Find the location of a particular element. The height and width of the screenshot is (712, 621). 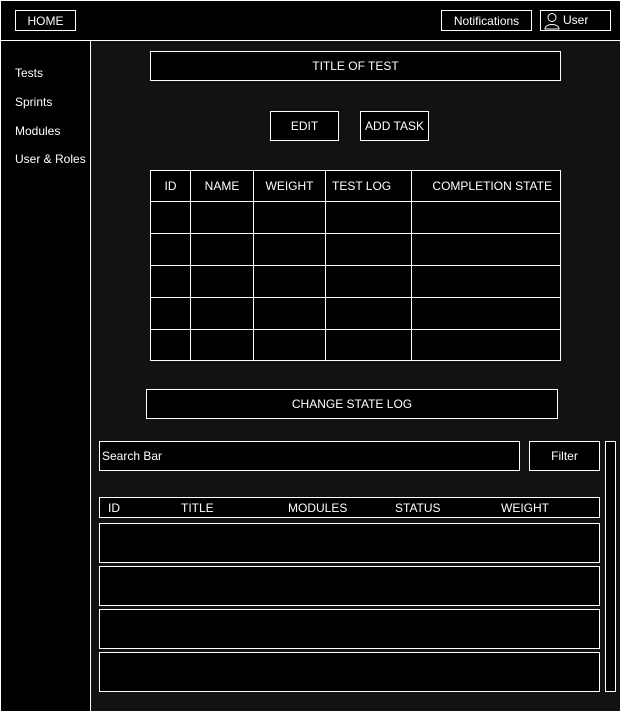

column-header-test-log: TEST LOG is located at coordinates (368, 186).